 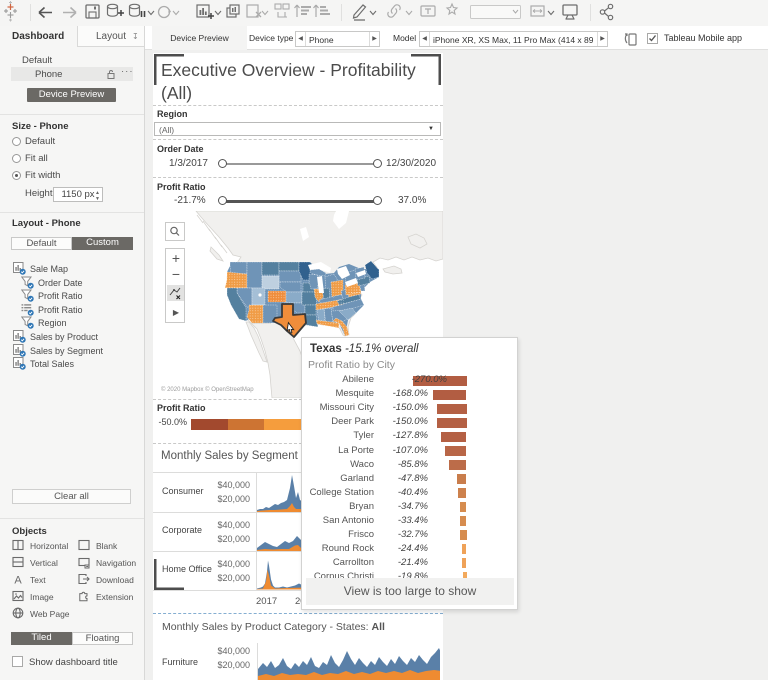 What do you see at coordinates (207, 389) in the screenshot?
I see `svg-text: © 2020 Mapbox © OpenStreetMap` at bounding box center [207, 389].